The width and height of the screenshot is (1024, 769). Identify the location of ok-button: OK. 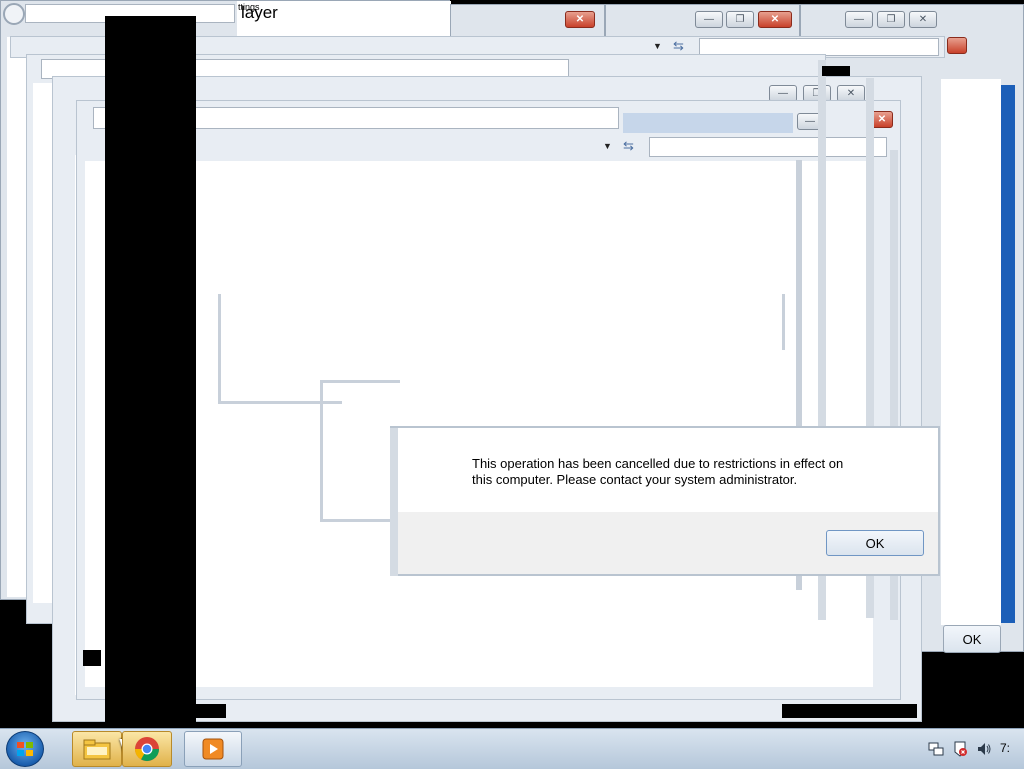
(875, 543).